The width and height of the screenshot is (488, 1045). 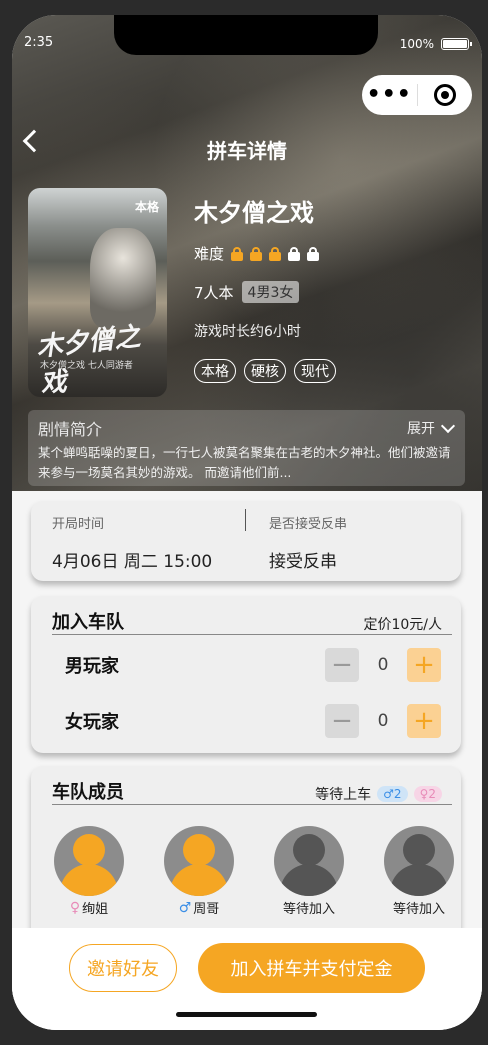 I want to click on game-title: 木夕僧之戏, so click(x=254, y=213).